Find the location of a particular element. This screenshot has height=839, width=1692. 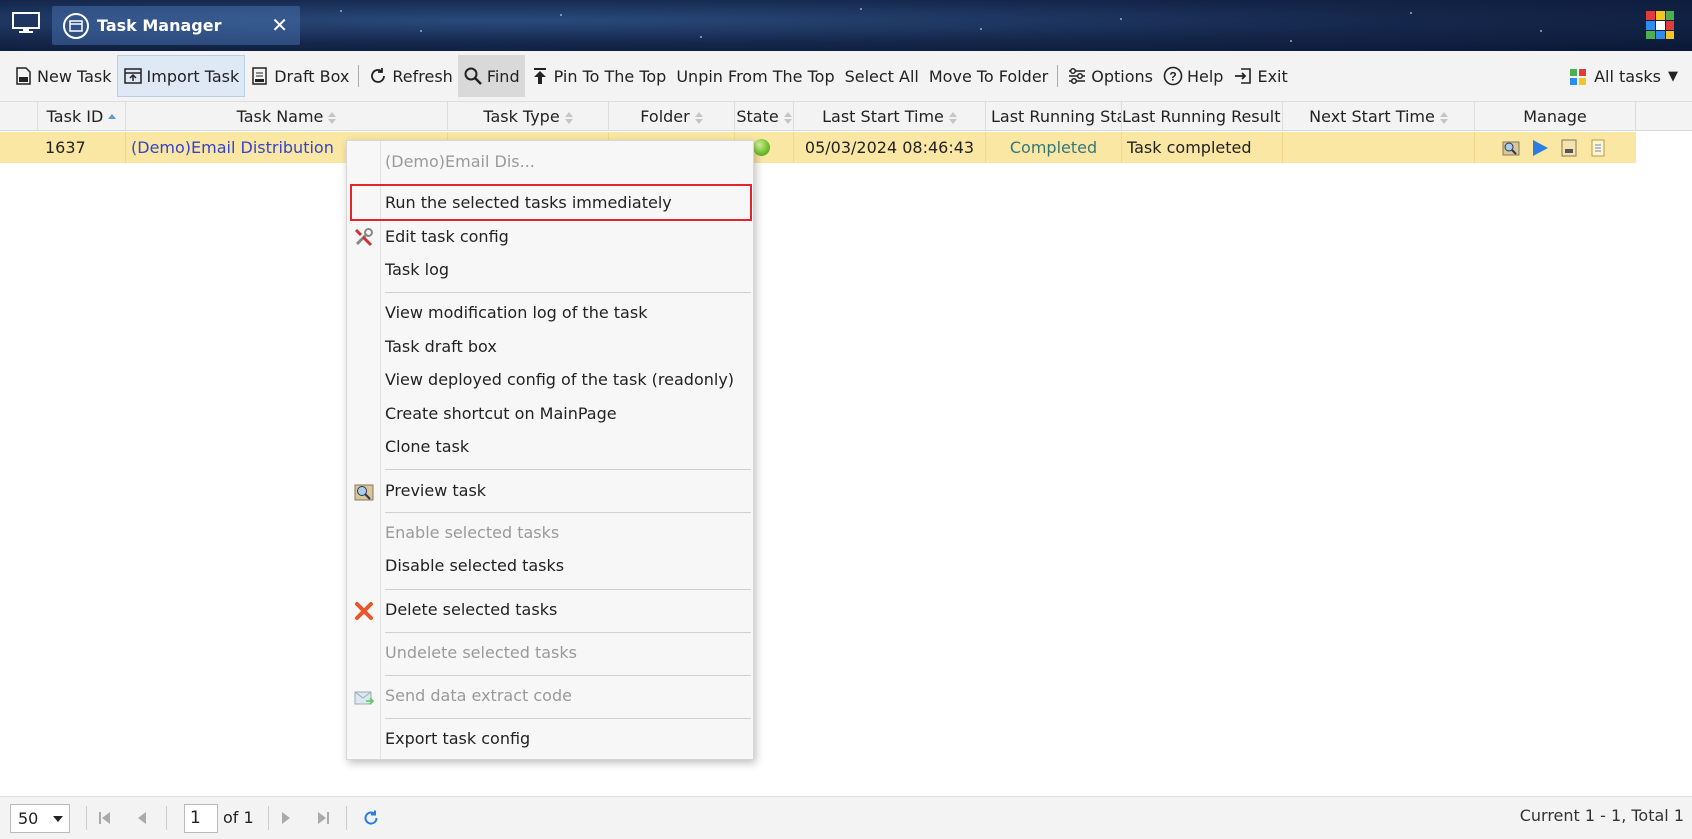

menu-item-export-config: Export task config is located at coordinates (457, 738).